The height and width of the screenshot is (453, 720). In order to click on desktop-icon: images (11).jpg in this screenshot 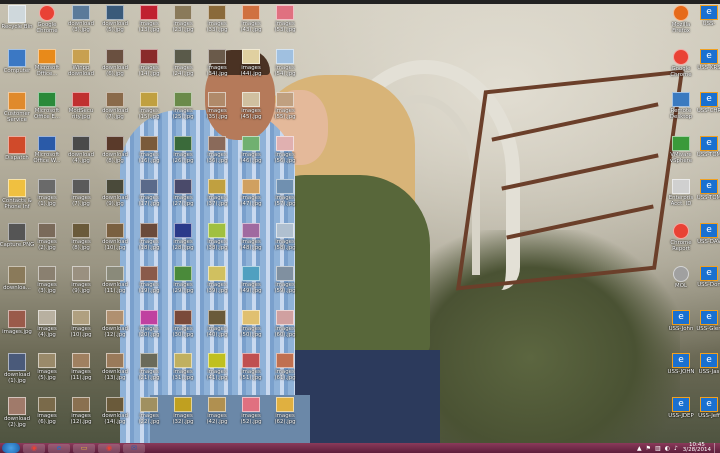, I will do `click(81, 370)`.